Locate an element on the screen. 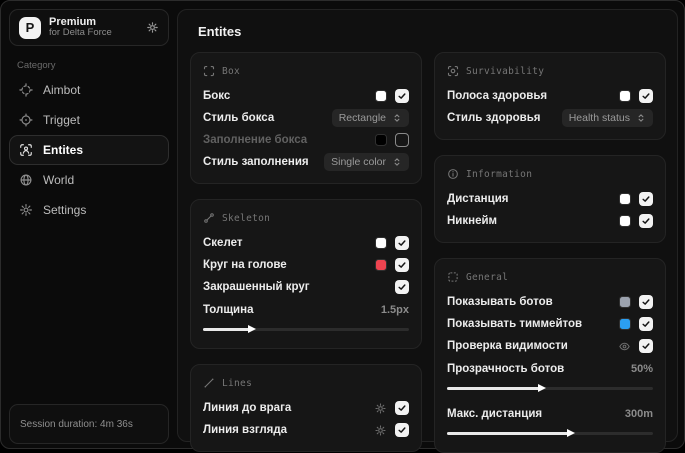 The image size is (685, 453). scan-frame-icon is located at coordinates (209, 71).